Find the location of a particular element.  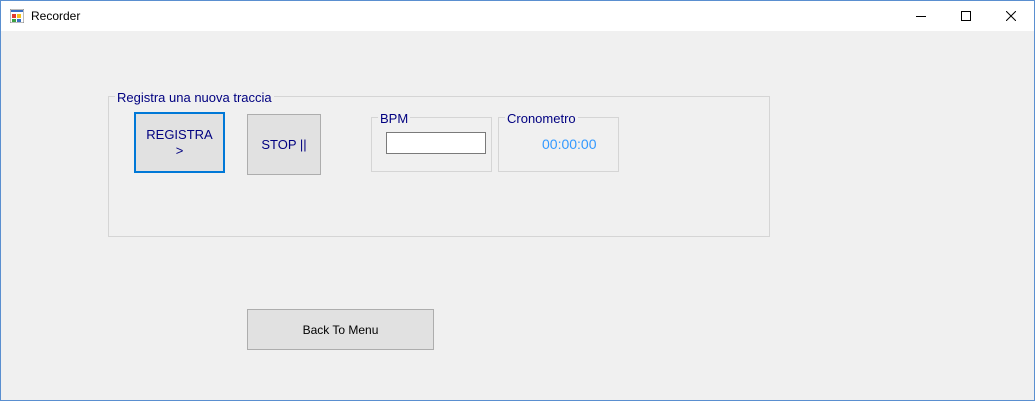

back-to-menu-button: Back To Menu is located at coordinates (340, 329).